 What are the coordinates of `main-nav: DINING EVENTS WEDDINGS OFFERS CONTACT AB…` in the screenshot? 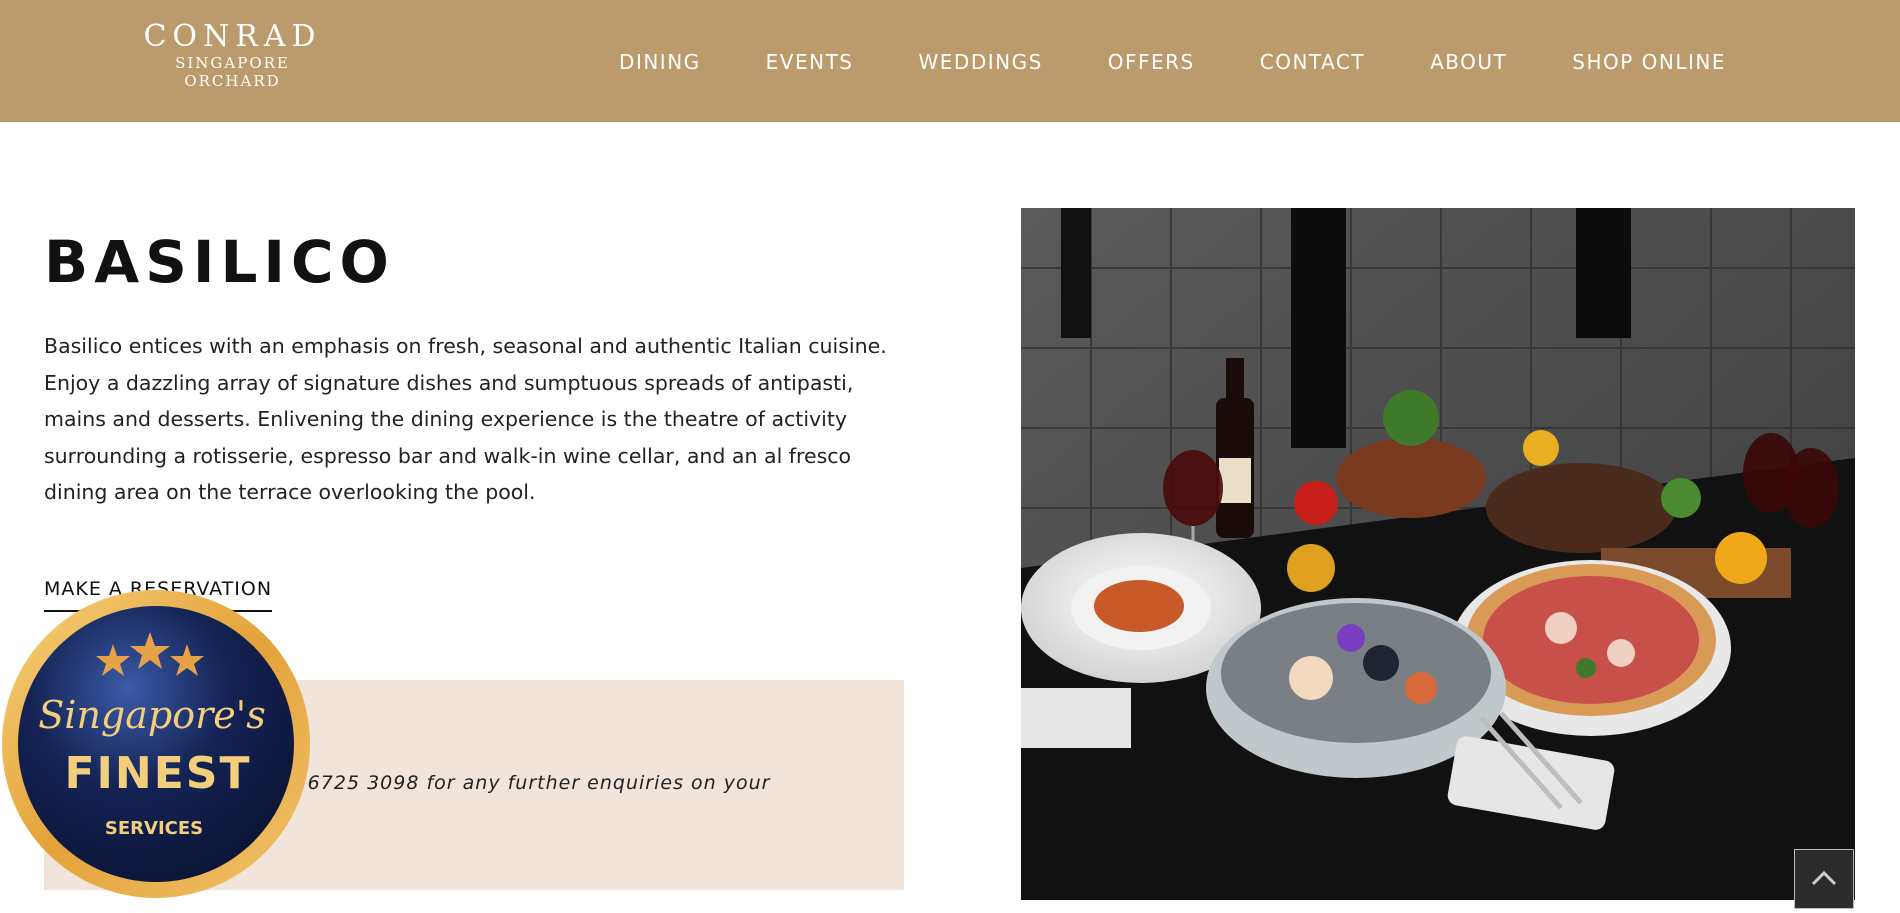 It's located at (1172, 62).